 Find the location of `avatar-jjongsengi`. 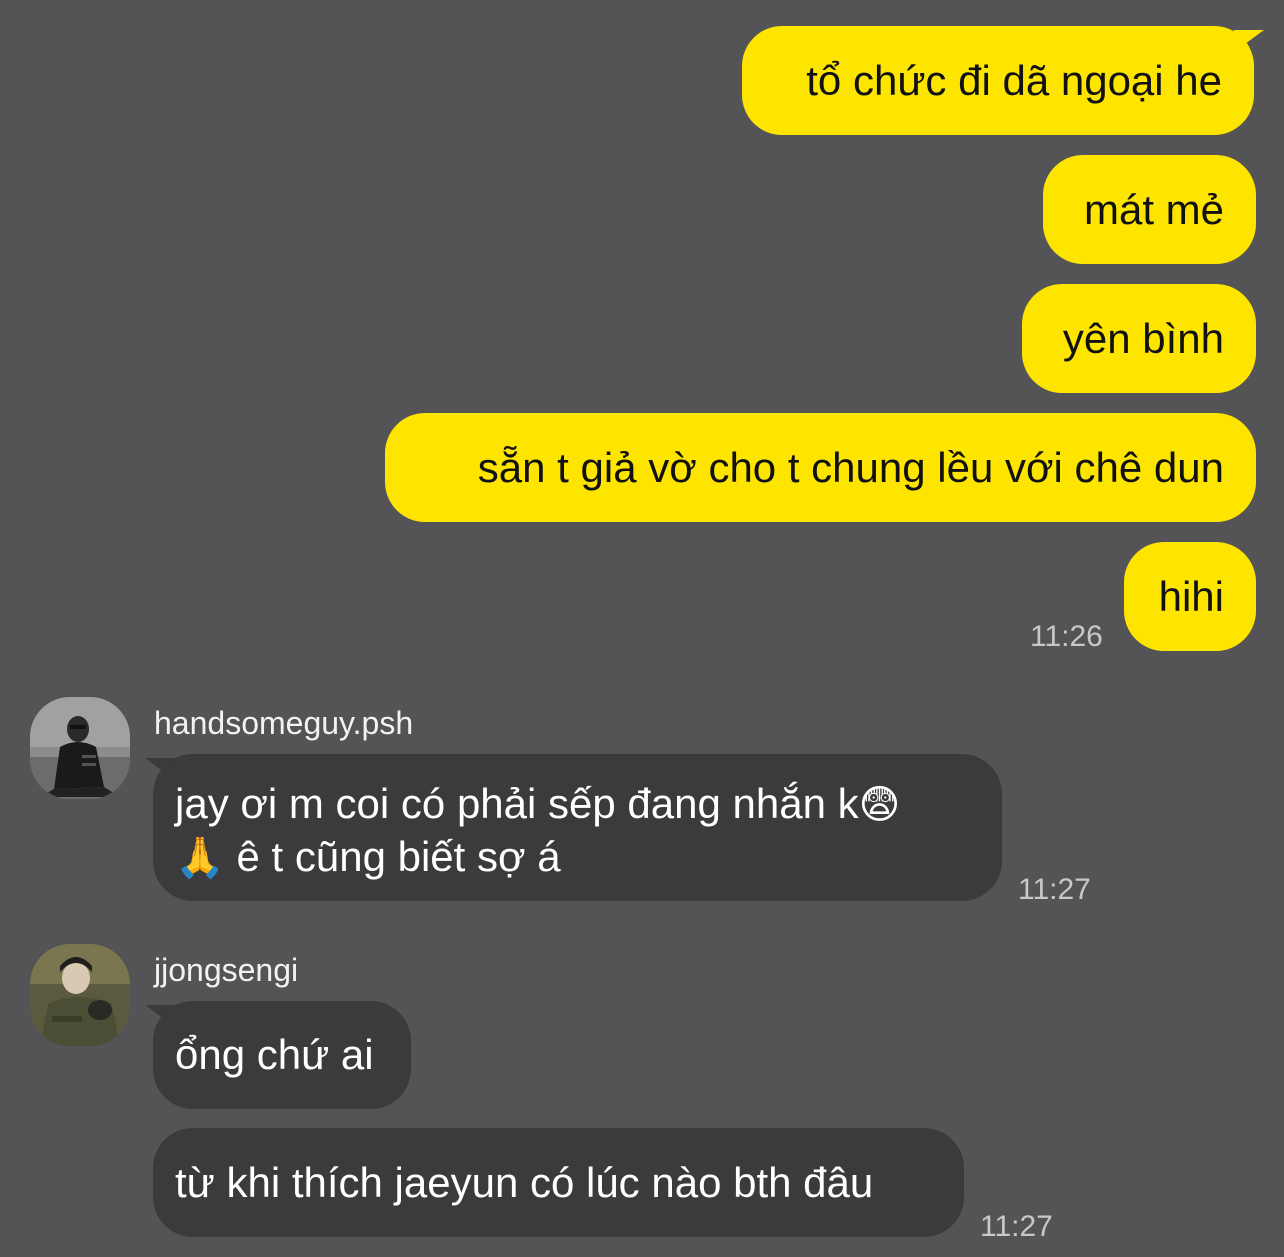

avatar-jjongsengi is located at coordinates (80, 995).